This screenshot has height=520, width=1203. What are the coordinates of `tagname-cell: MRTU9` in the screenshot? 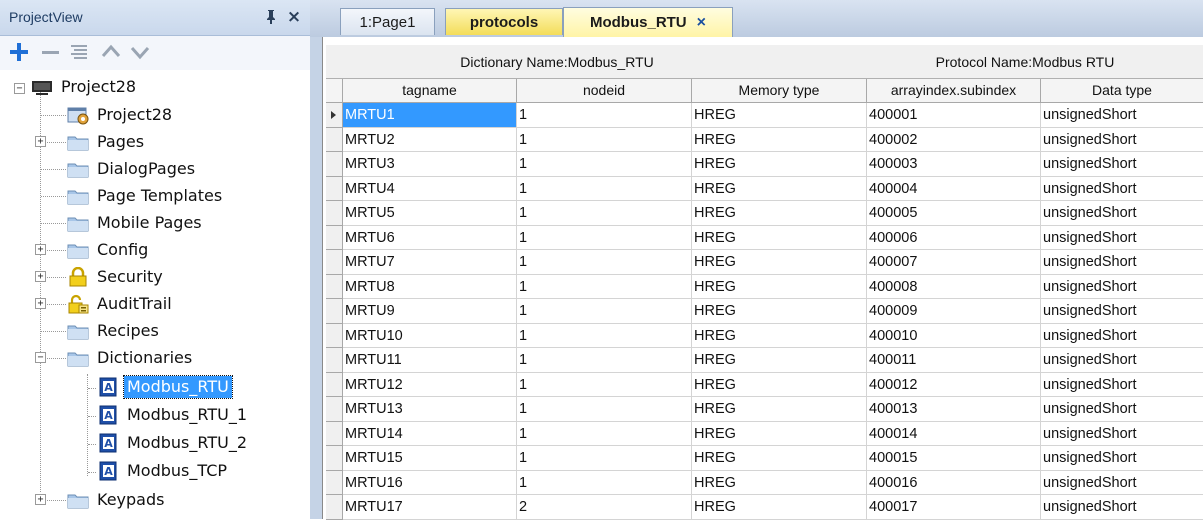 It's located at (430, 311).